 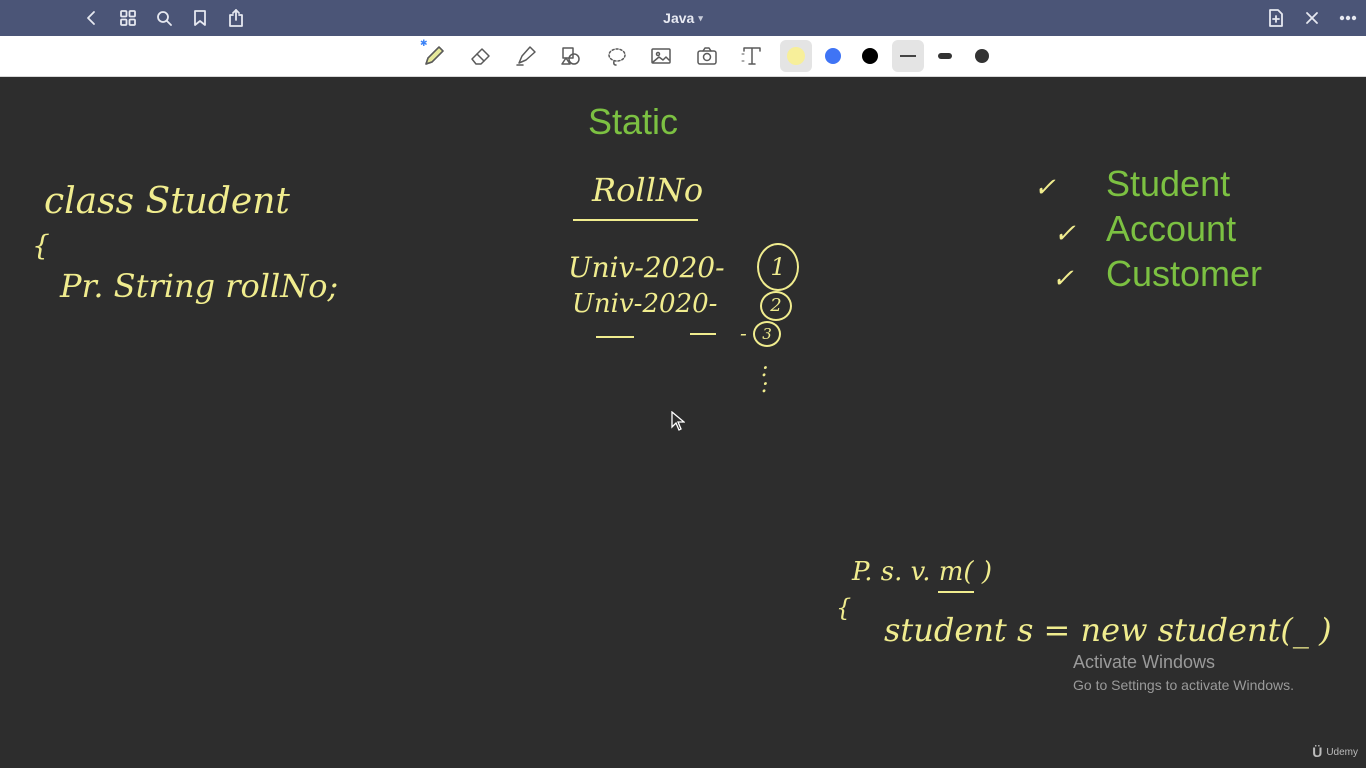 What do you see at coordinates (199, 286) in the screenshot?
I see `handwritten-field-line: Pr. String rollNo;` at bounding box center [199, 286].